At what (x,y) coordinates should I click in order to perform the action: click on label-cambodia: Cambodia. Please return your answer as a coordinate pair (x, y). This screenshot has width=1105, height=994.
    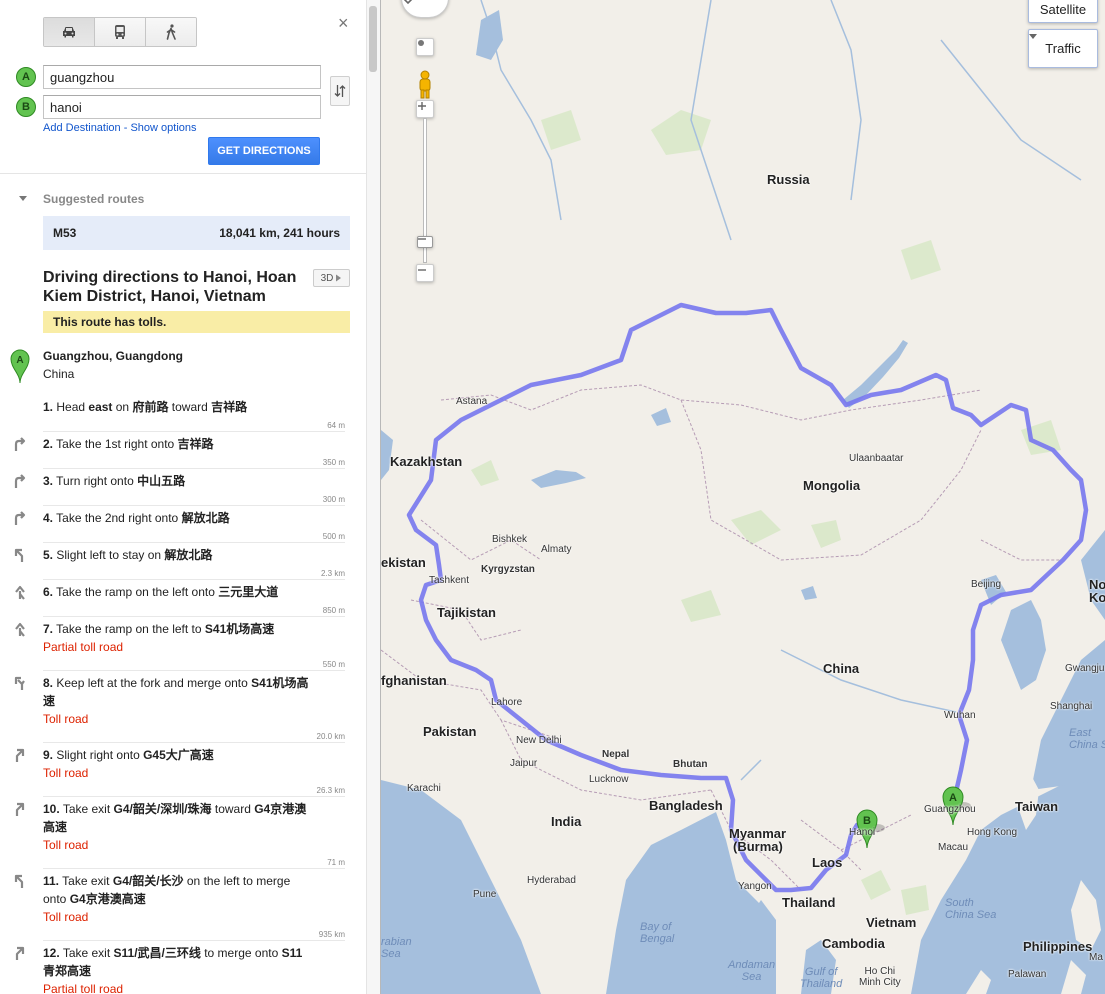
    Looking at the image, I should click on (853, 943).